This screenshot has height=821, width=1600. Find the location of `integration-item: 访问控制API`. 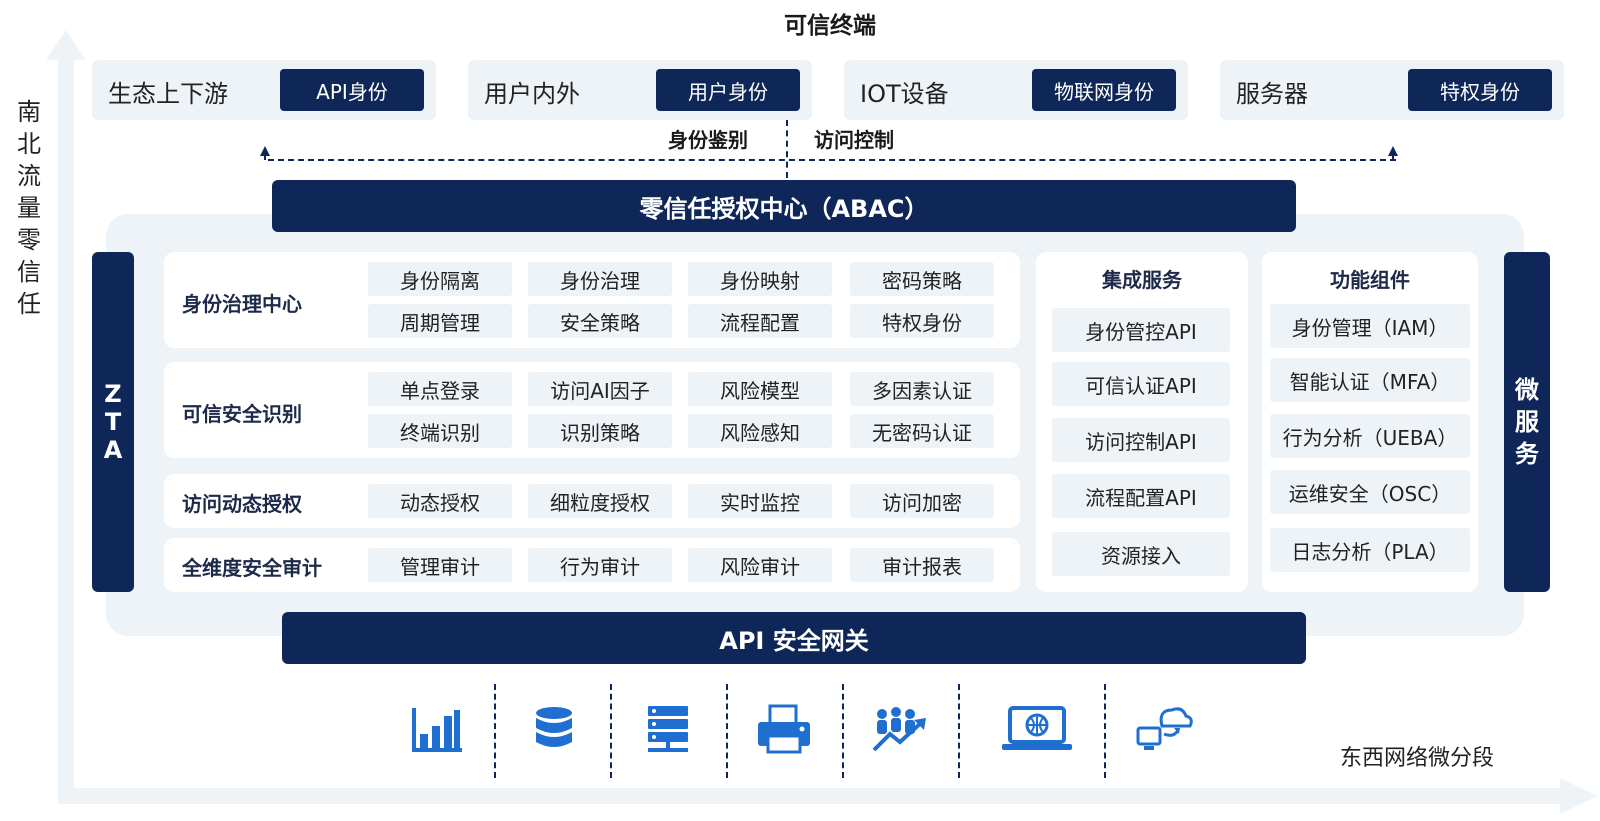

integration-item: 访问控制API is located at coordinates (1141, 440).